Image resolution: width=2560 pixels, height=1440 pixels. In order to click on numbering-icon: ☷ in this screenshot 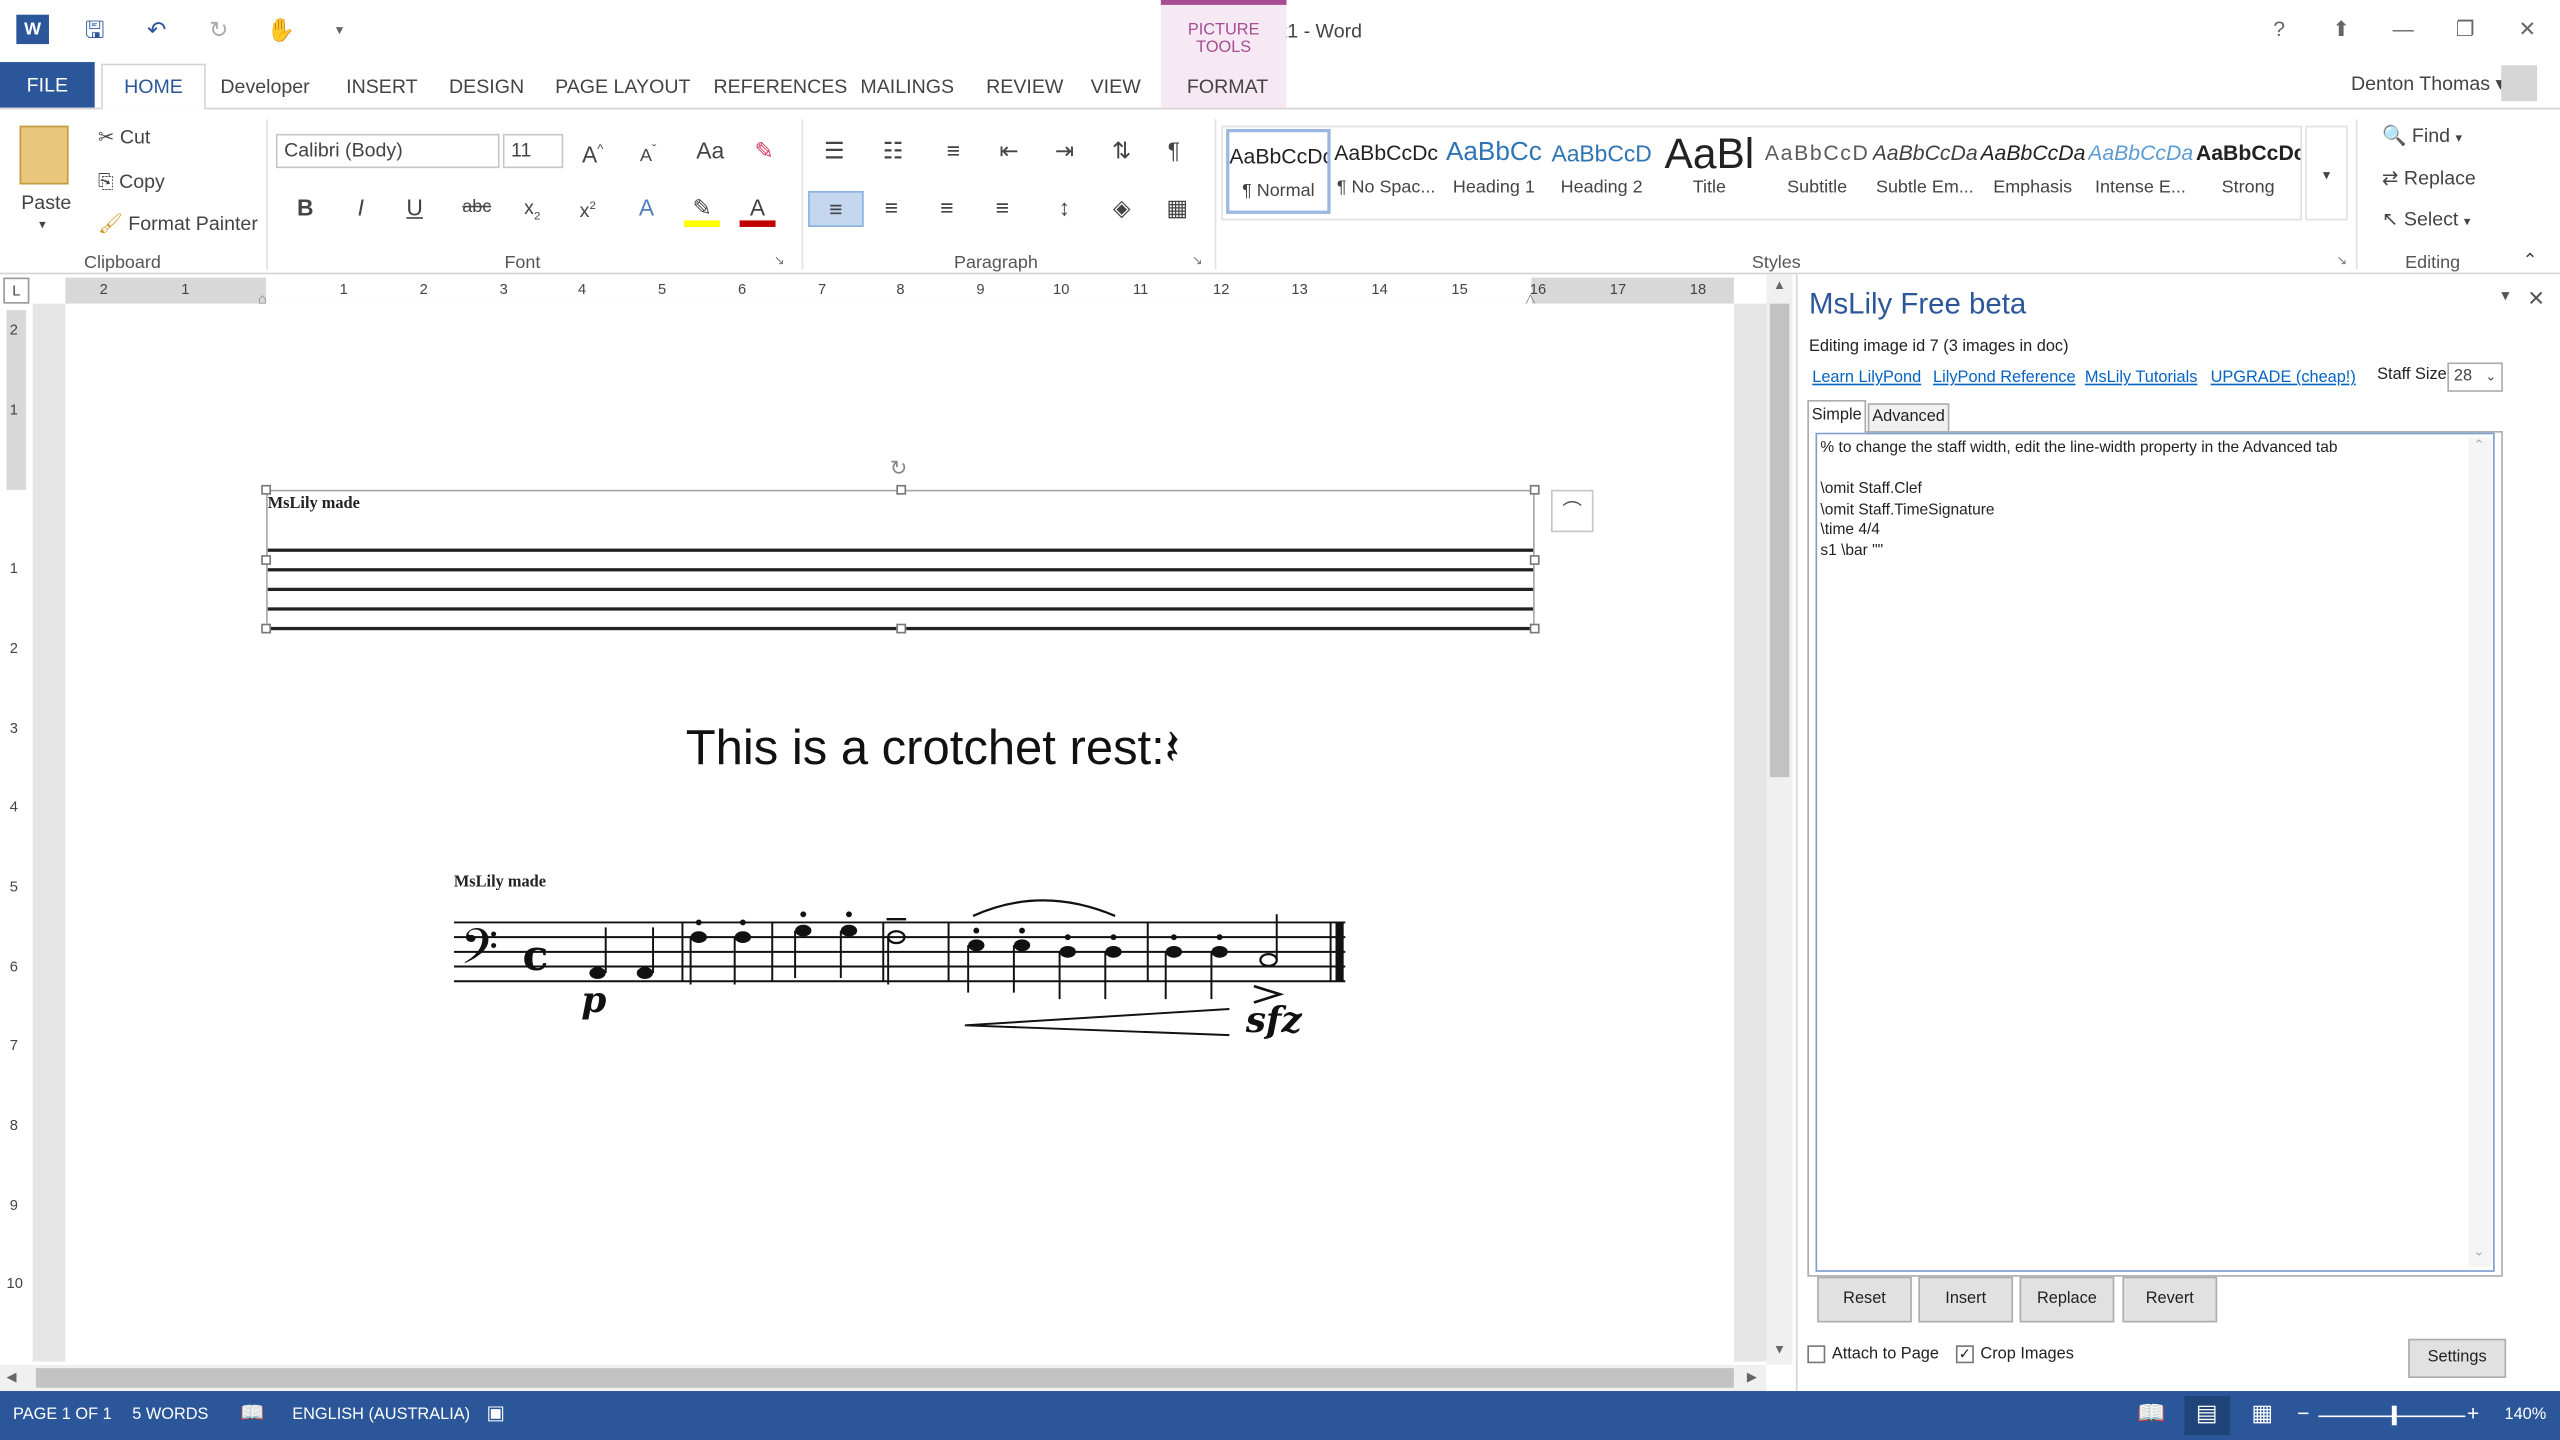, I will do `click(893, 152)`.